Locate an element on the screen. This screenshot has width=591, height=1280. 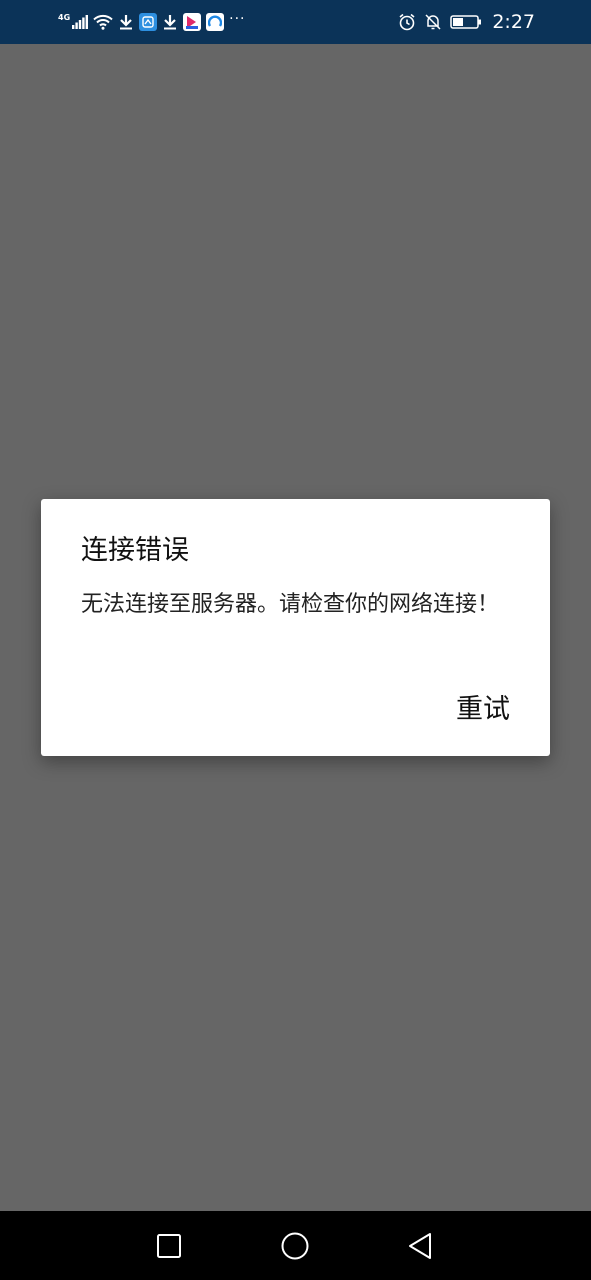
status-bar-clock: 2:27 is located at coordinates (513, 22).